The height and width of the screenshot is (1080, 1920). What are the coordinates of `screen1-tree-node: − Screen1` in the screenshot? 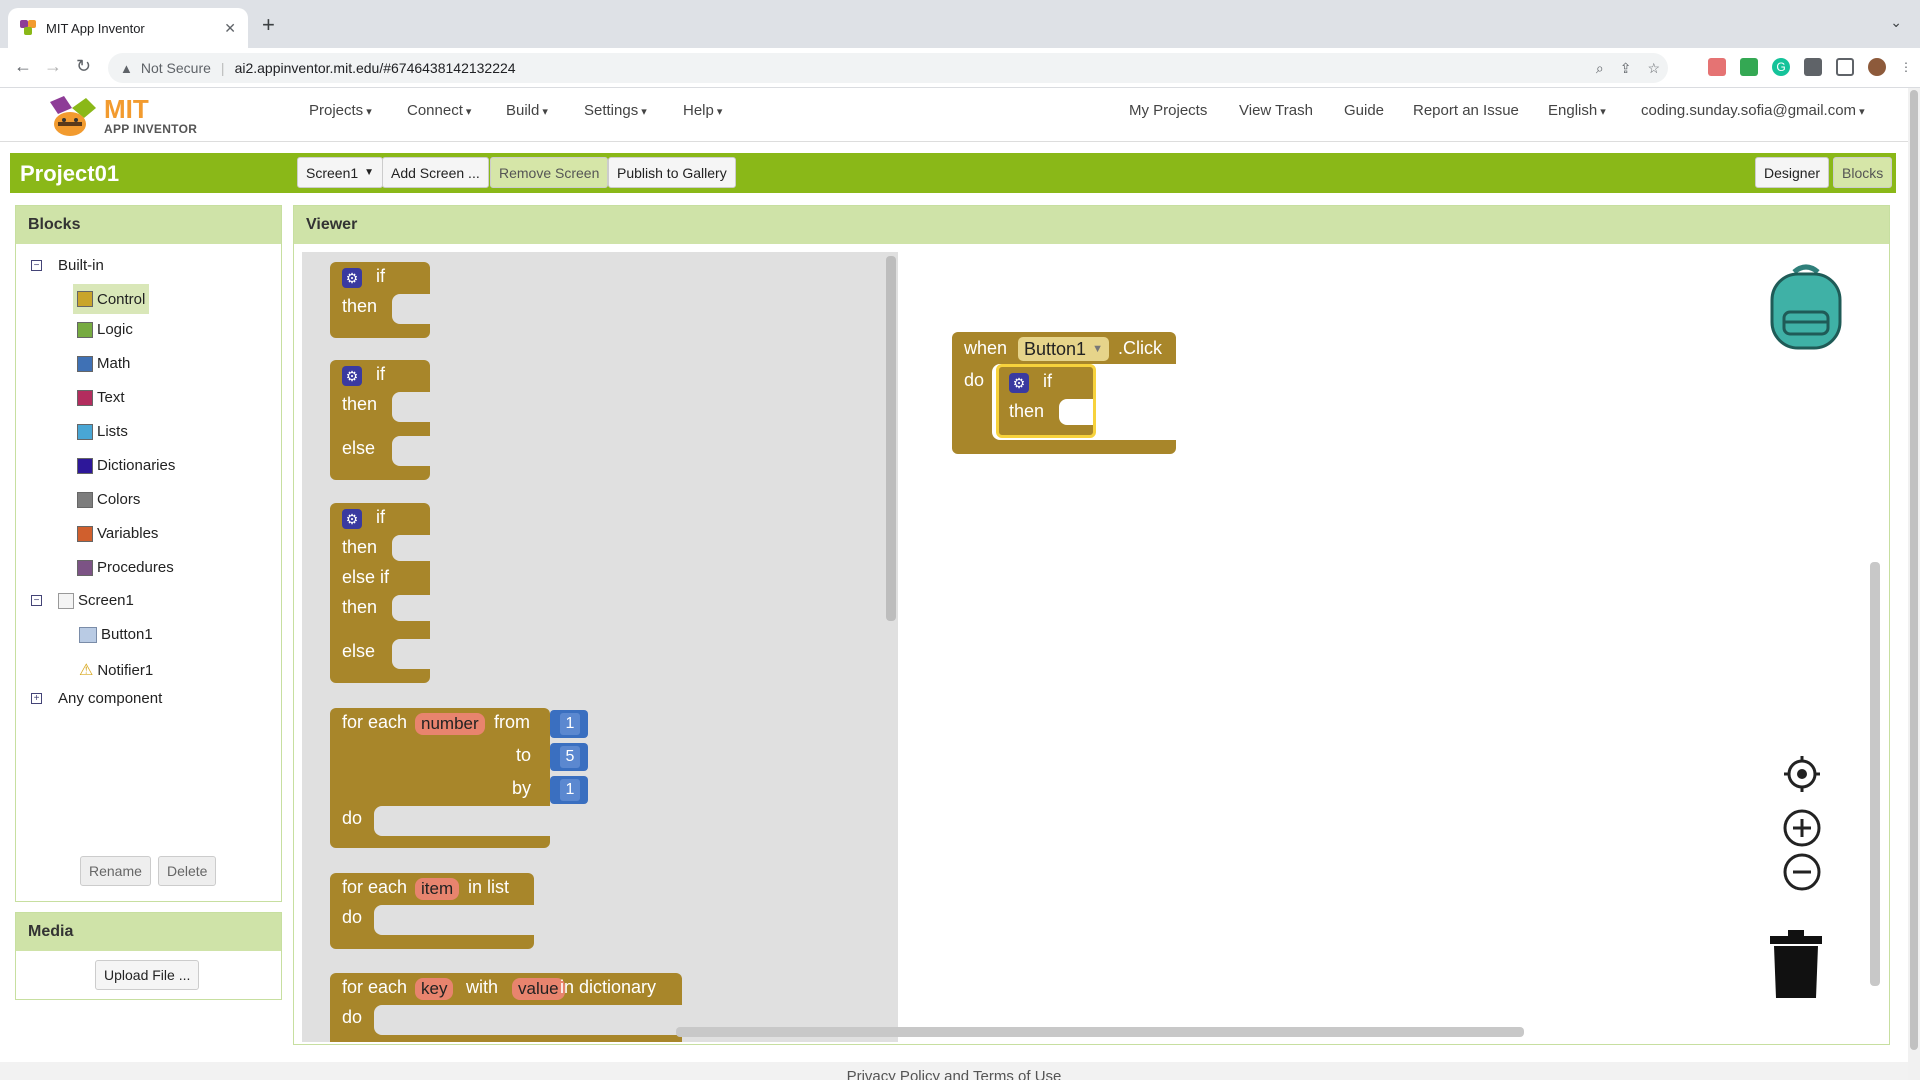 It's located at (82, 600).